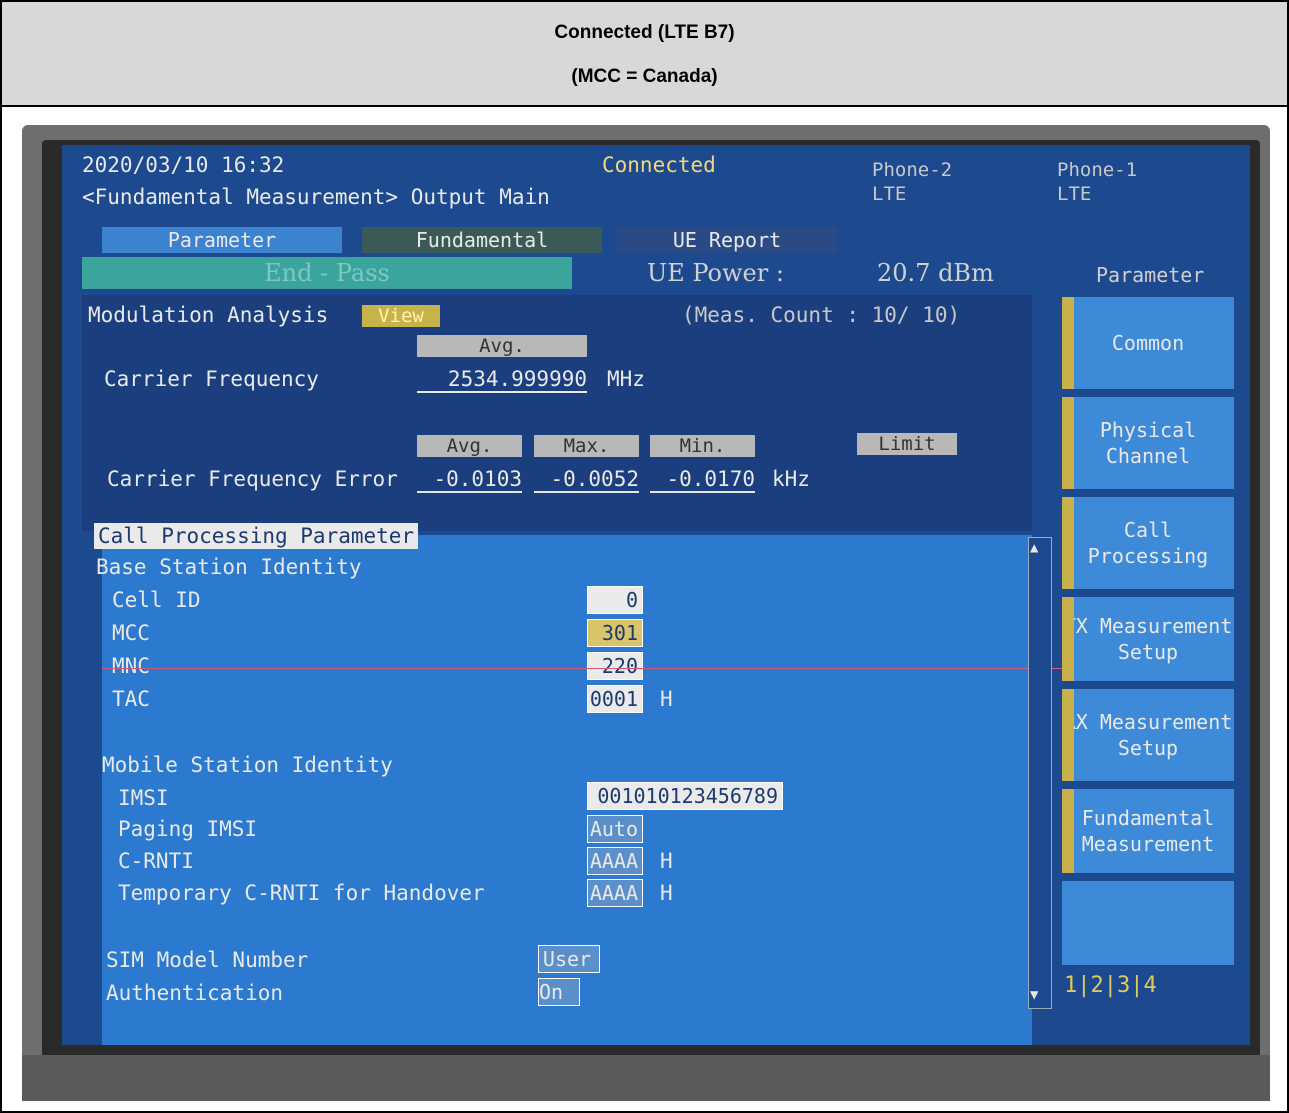 Image resolution: width=1289 pixels, height=1113 pixels. Describe the element at coordinates (207, 960) in the screenshot. I see `sim-model-label: SIM Model Number` at that location.